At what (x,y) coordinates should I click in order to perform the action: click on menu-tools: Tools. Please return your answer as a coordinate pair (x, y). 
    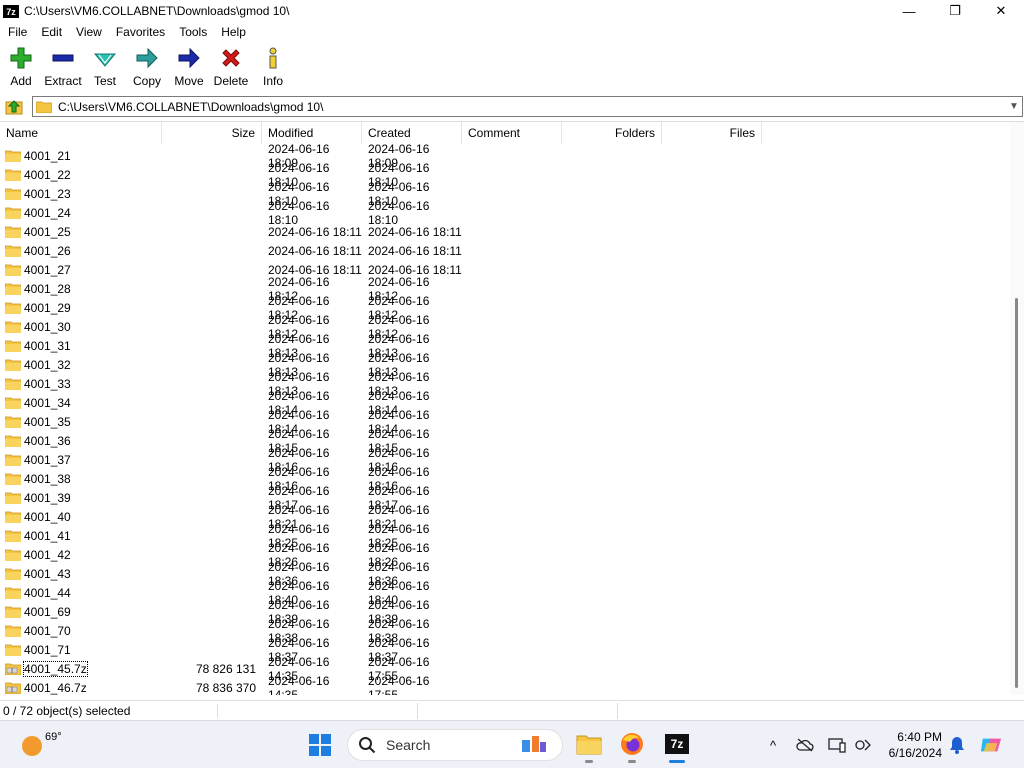
    Looking at the image, I should click on (192, 32).